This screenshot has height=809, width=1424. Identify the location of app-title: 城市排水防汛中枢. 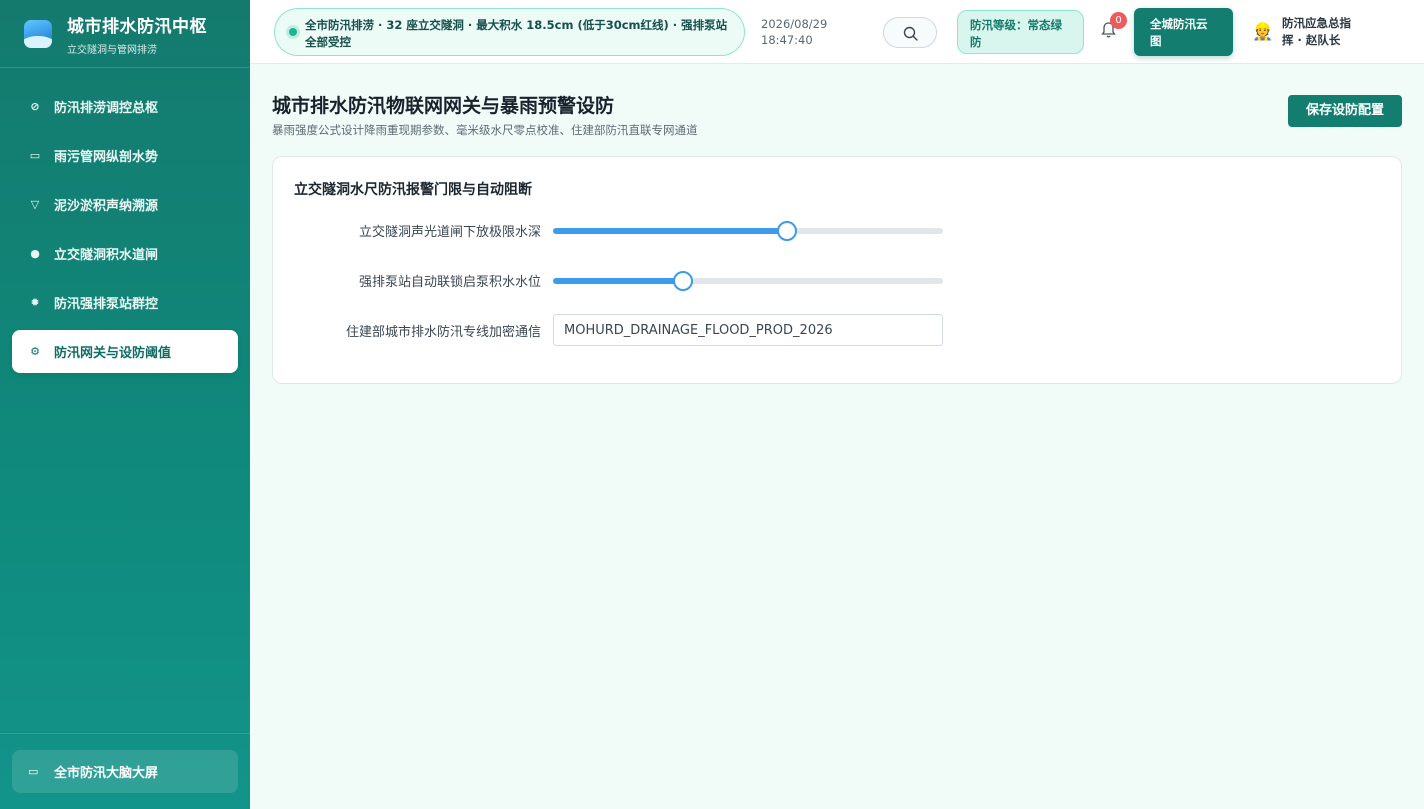
(137, 26).